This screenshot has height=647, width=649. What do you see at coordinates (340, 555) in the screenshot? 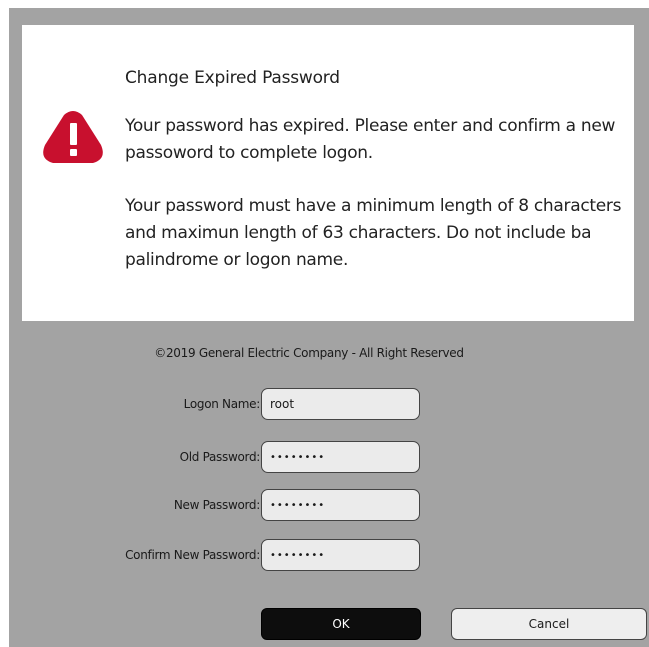
I see `confirm-password-input` at bounding box center [340, 555].